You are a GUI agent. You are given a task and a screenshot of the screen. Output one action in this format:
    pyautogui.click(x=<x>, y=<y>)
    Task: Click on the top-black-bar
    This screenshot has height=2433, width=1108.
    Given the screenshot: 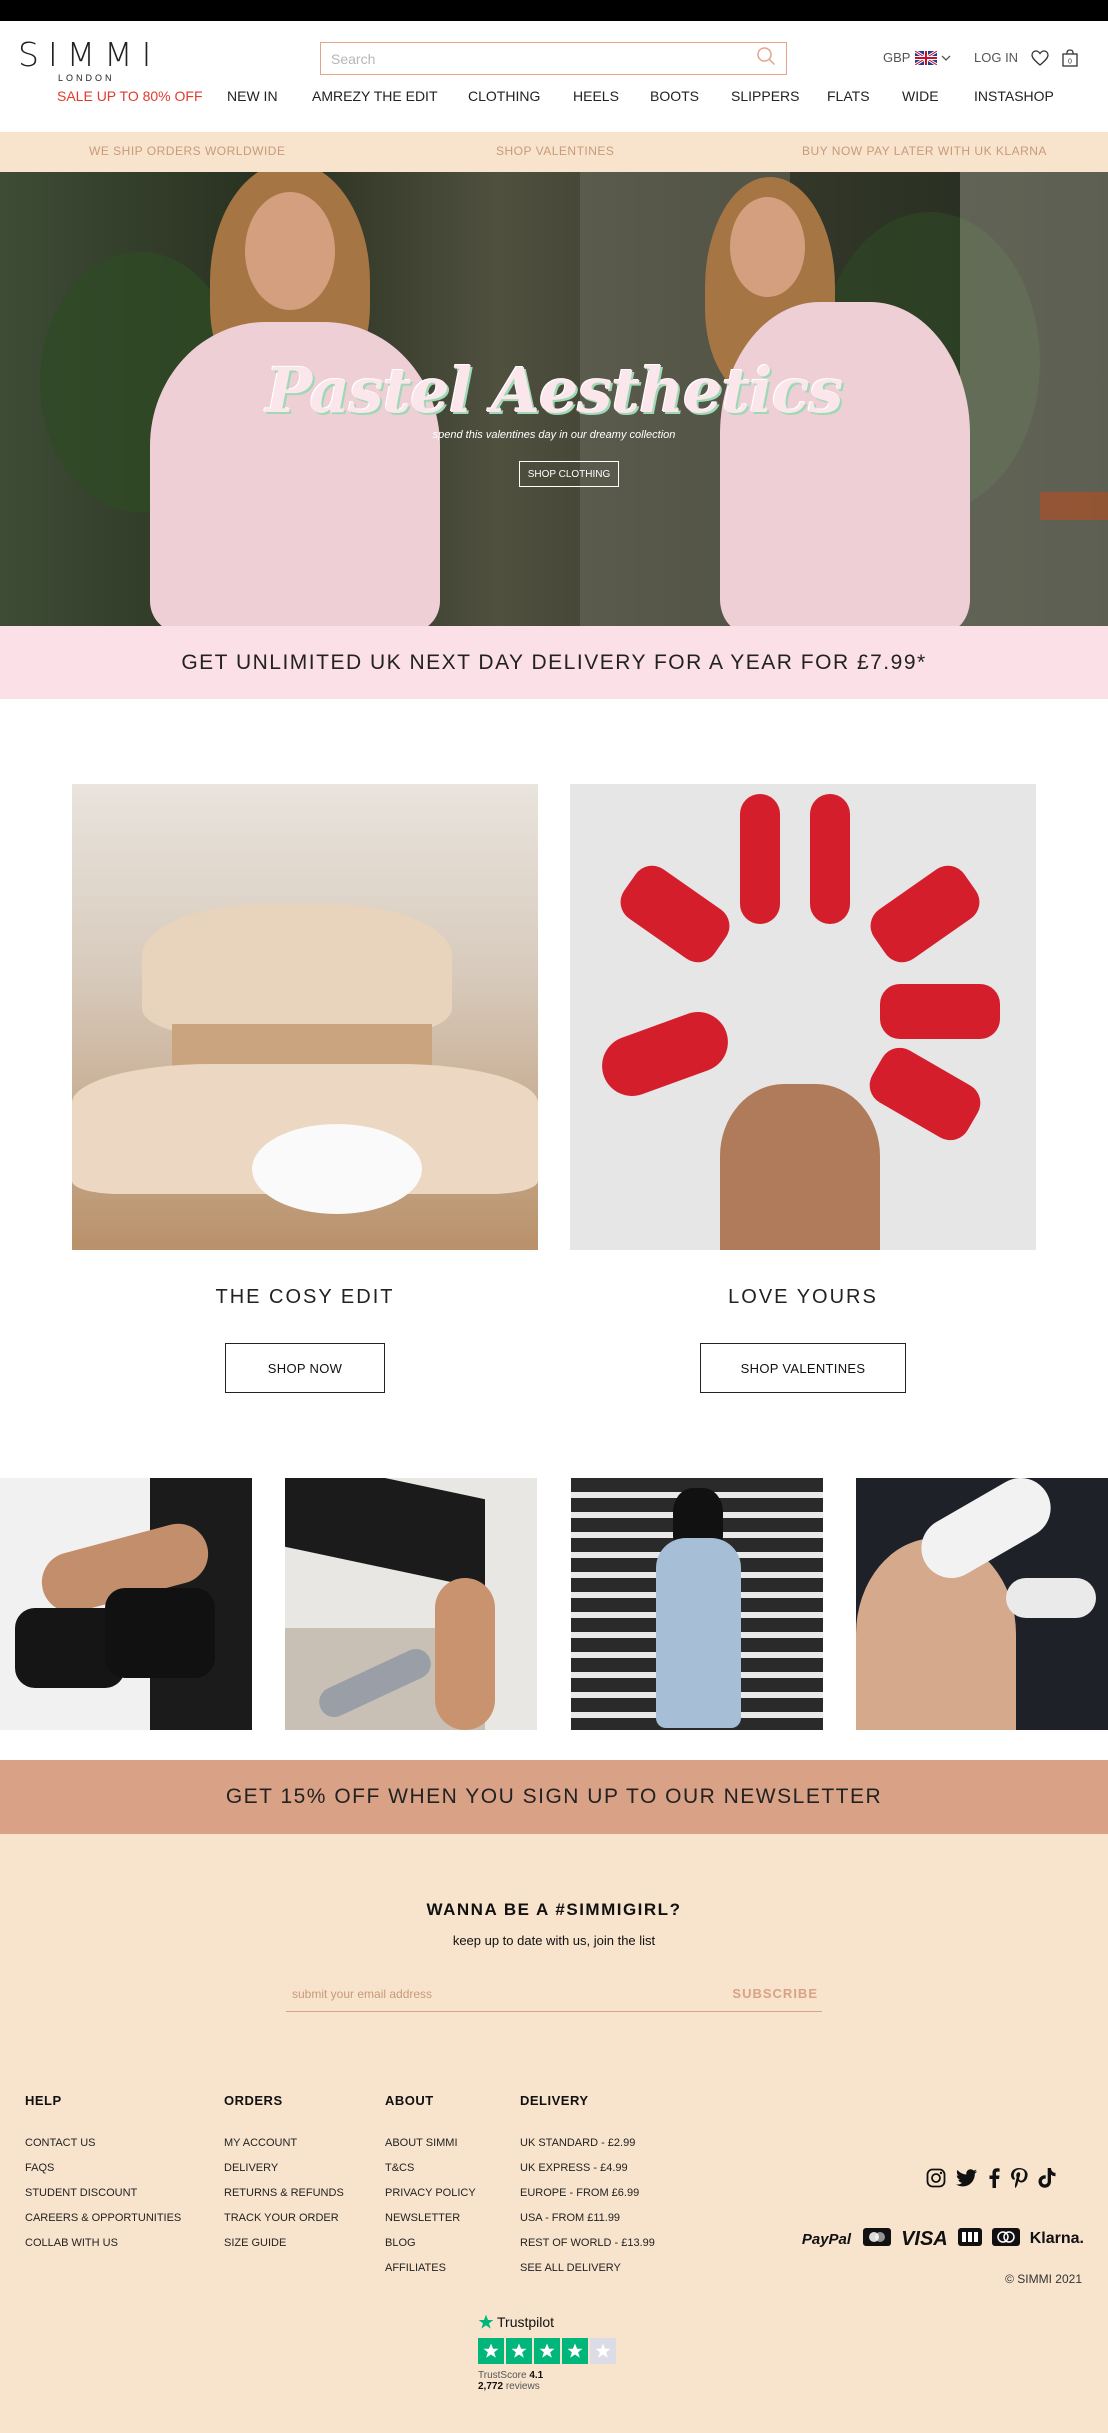 What is the action you would take?
    pyautogui.click(x=554, y=10)
    